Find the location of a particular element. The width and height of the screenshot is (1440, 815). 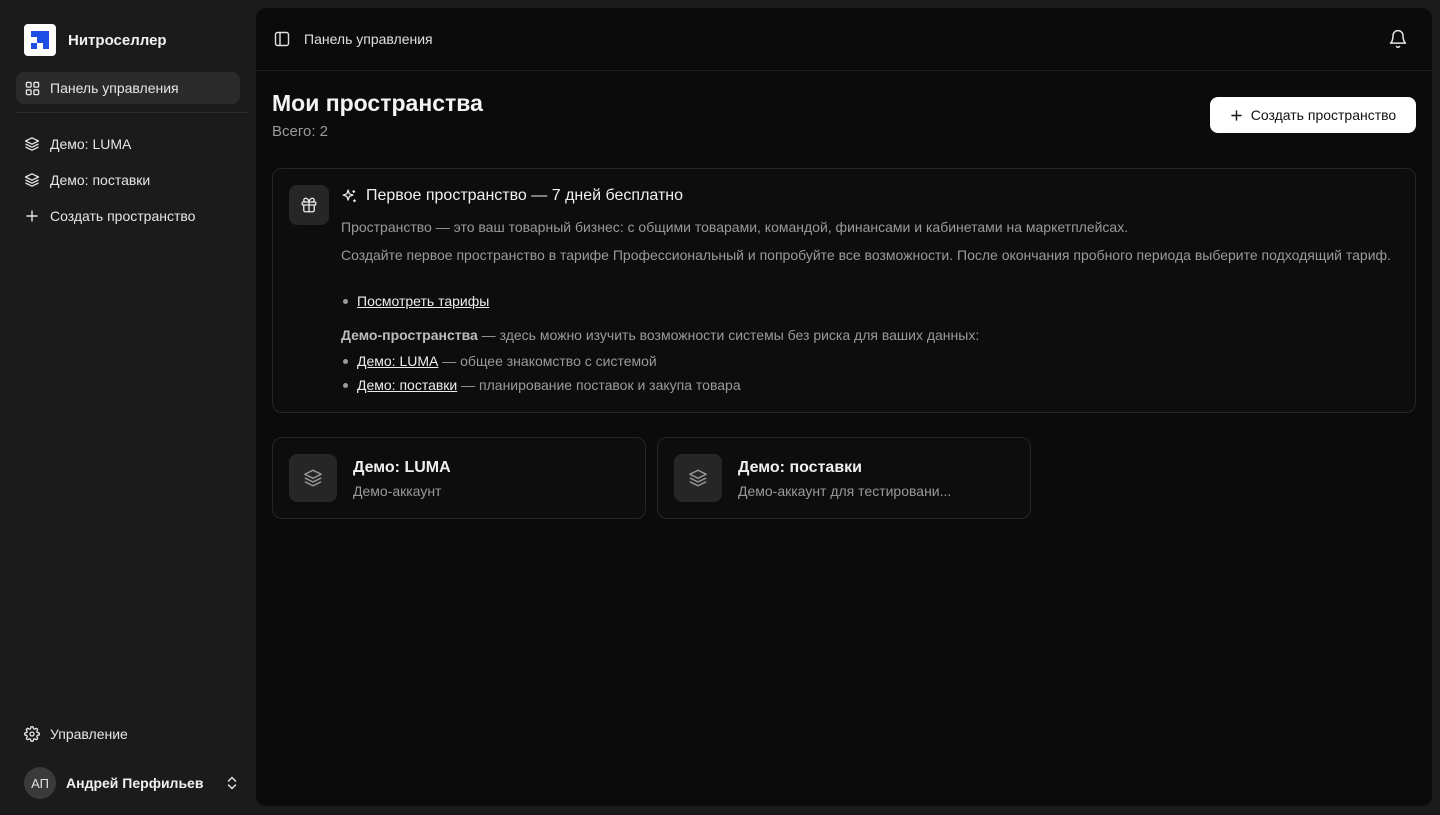

brand-name: Нитроселлер is located at coordinates (117, 40).